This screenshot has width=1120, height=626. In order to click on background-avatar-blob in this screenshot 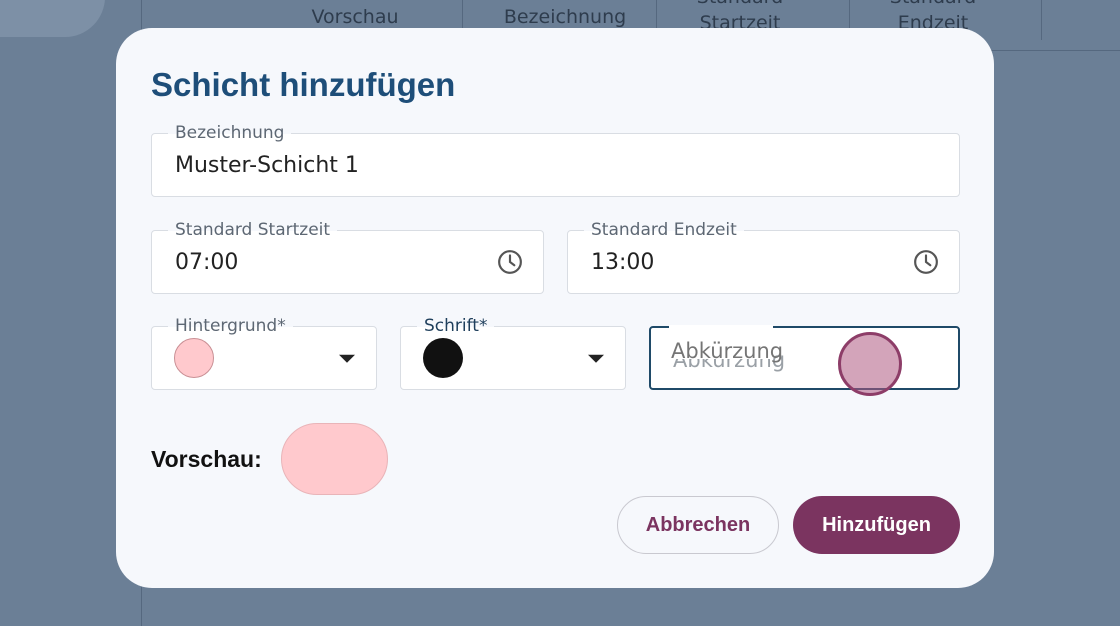, I will do `click(52, 18)`.